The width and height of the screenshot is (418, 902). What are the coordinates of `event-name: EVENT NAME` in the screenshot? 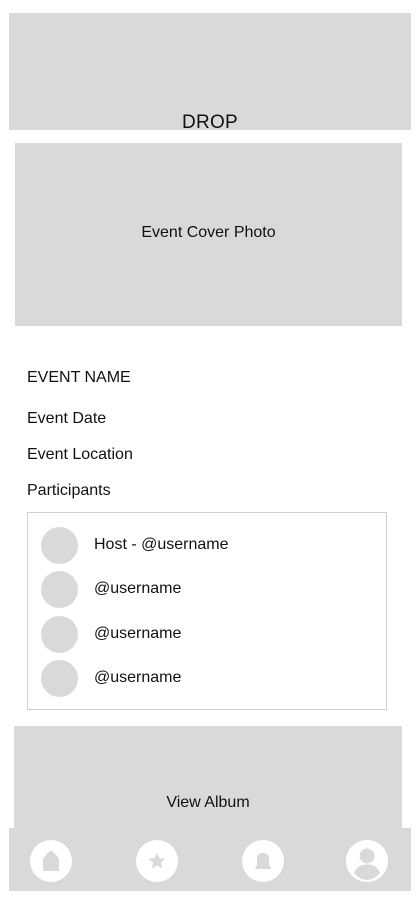 It's located at (79, 377).